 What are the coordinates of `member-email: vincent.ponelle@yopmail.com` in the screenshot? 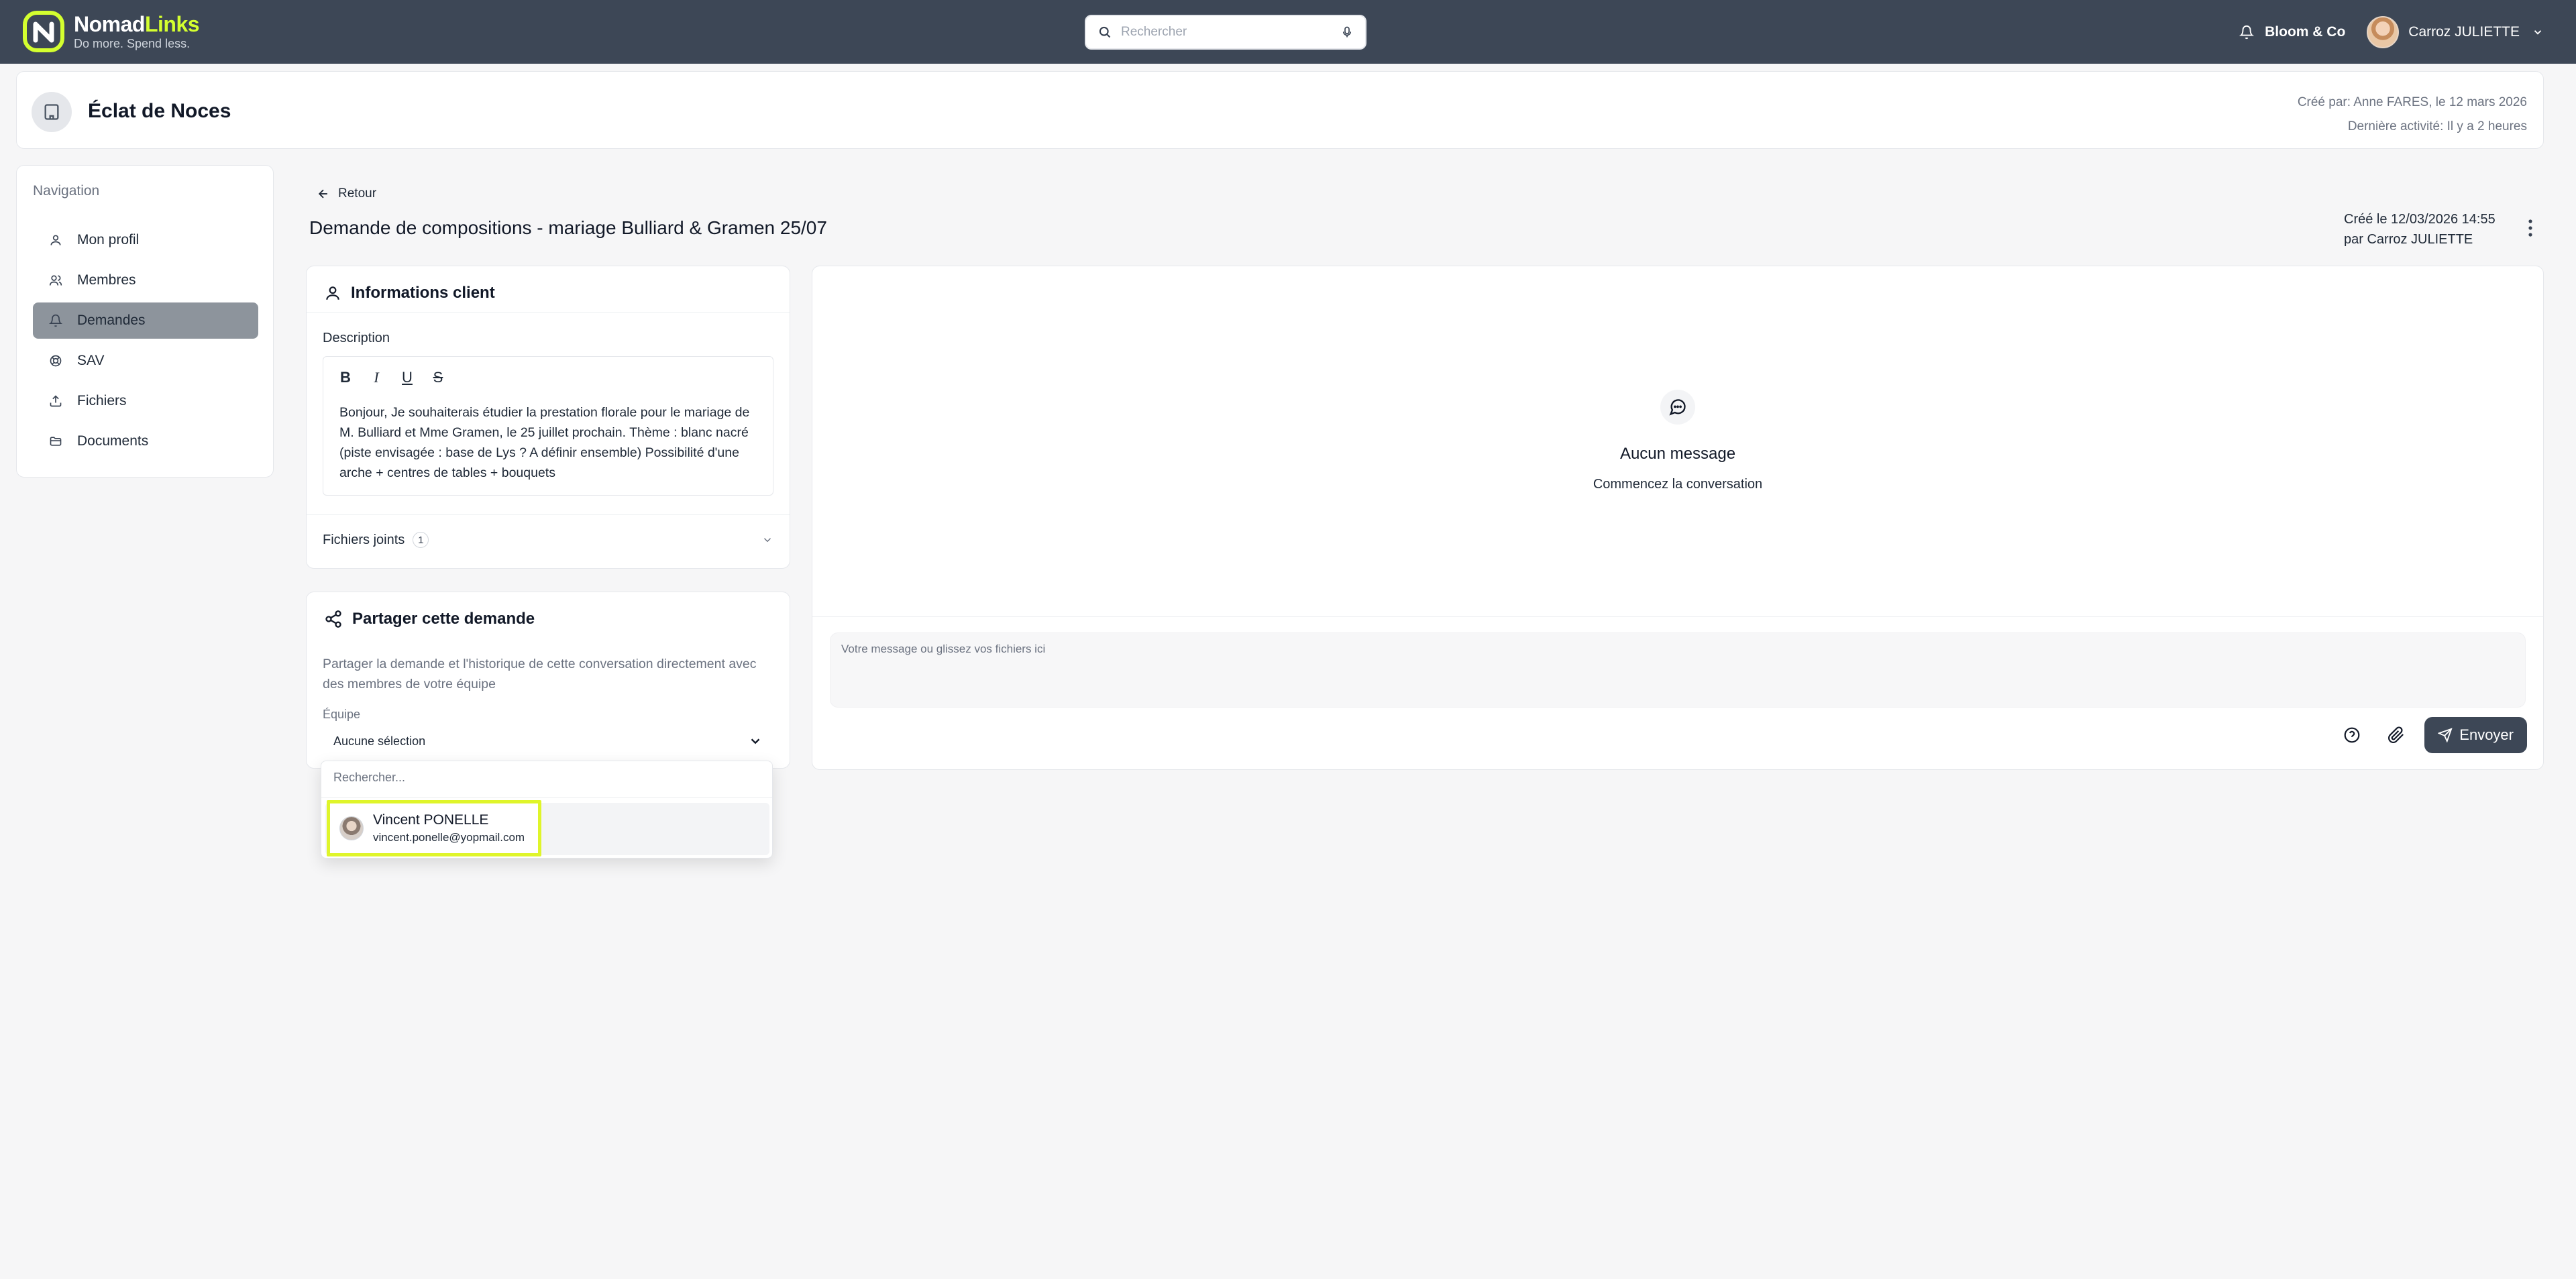 It's located at (449, 837).